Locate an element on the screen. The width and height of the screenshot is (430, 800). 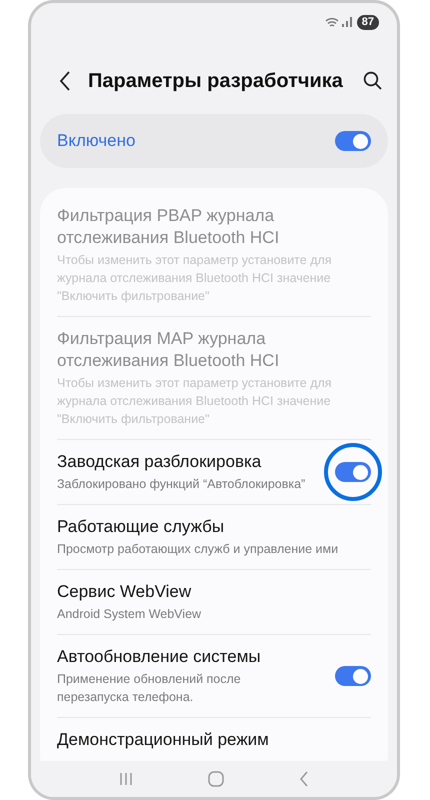
setting-description: Просмотр работающих служб и управление ими is located at coordinates (198, 549).